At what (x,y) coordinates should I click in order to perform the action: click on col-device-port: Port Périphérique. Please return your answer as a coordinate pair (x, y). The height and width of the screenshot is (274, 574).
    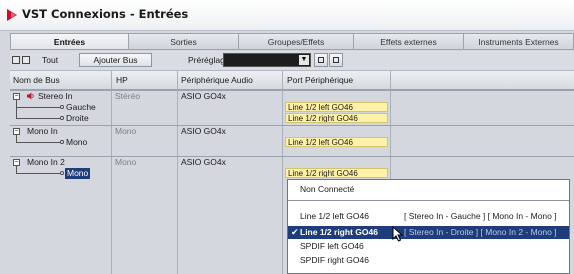
    Looking at the image, I should click on (320, 80).